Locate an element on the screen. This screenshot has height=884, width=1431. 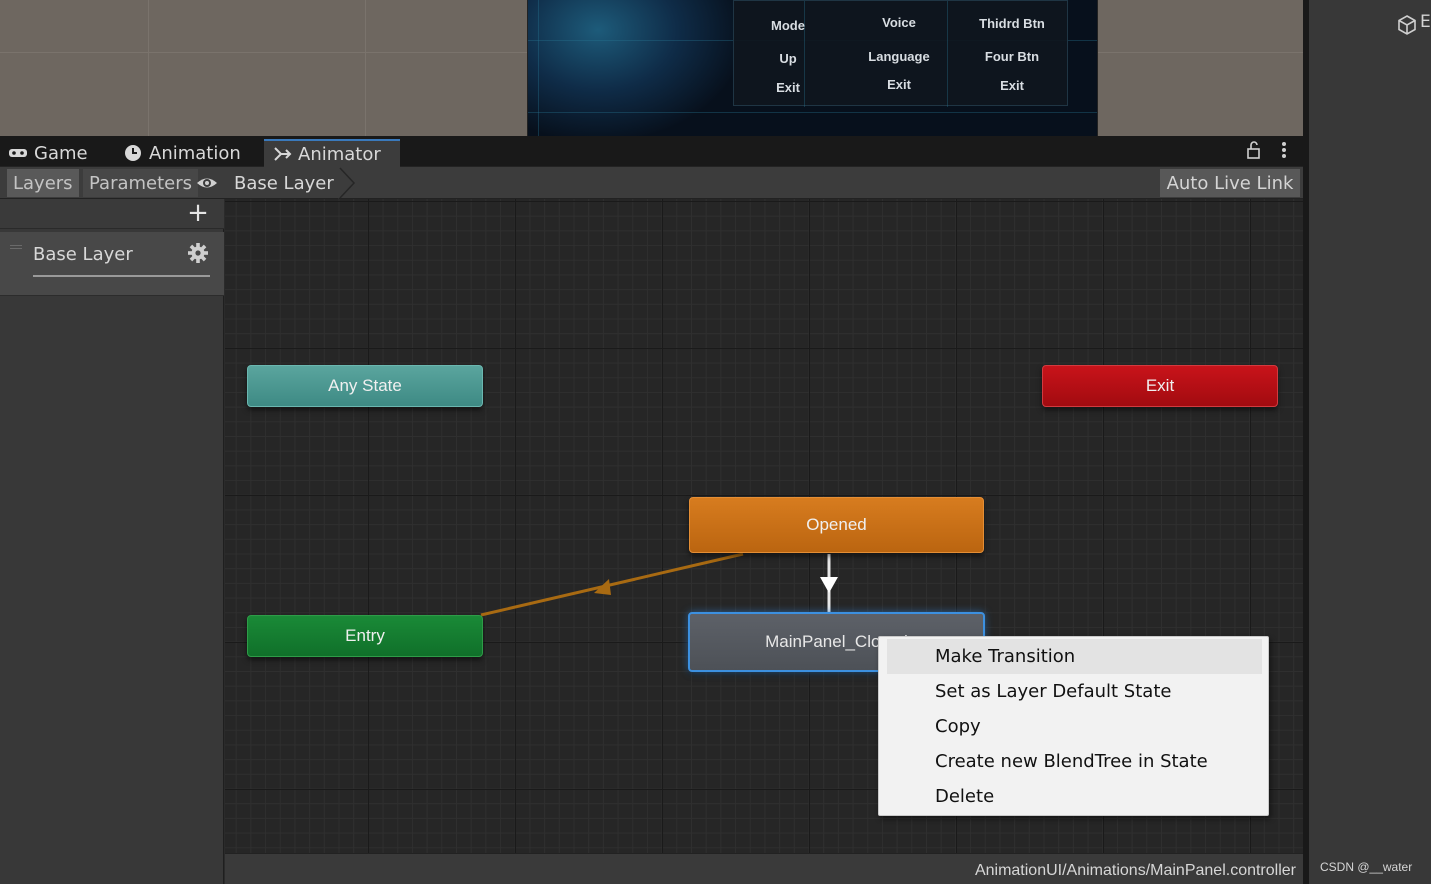
drag-handle-icon is located at coordinates (16, 247).